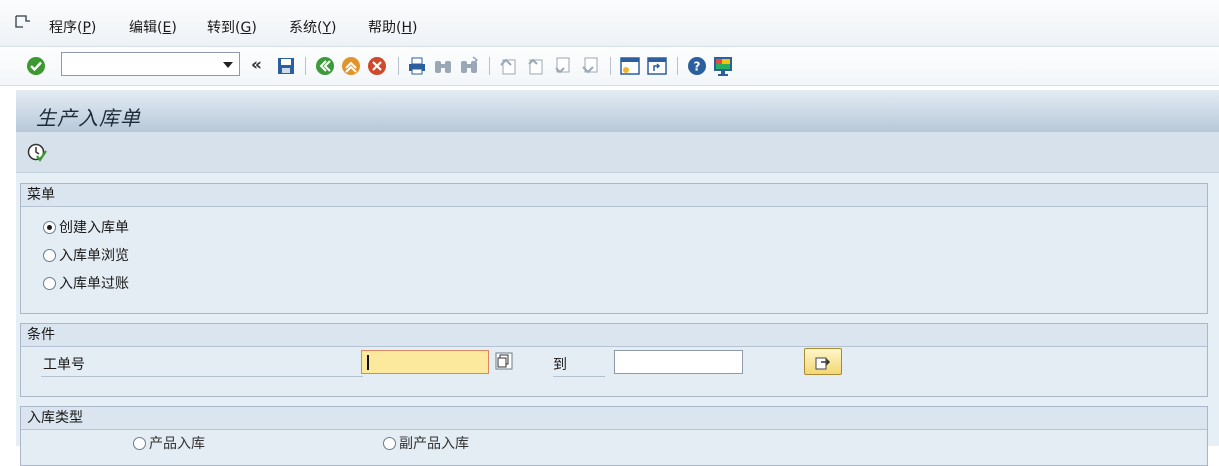 The image size is (1219, 466). What do you see at coordinates (425, 362) in the screenshot?
I see `work-order-low-input` at bounding box center [425, 362].